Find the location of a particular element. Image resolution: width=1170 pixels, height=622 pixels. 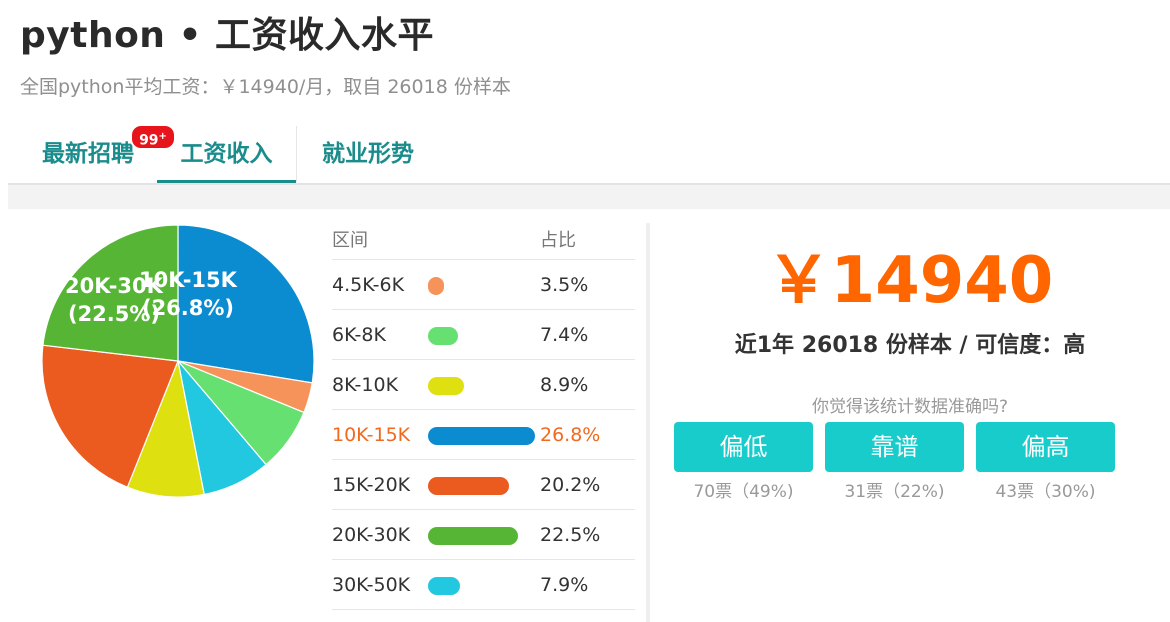

table-row: 8K-10K 8.9% is located at coordinates (483, 385).